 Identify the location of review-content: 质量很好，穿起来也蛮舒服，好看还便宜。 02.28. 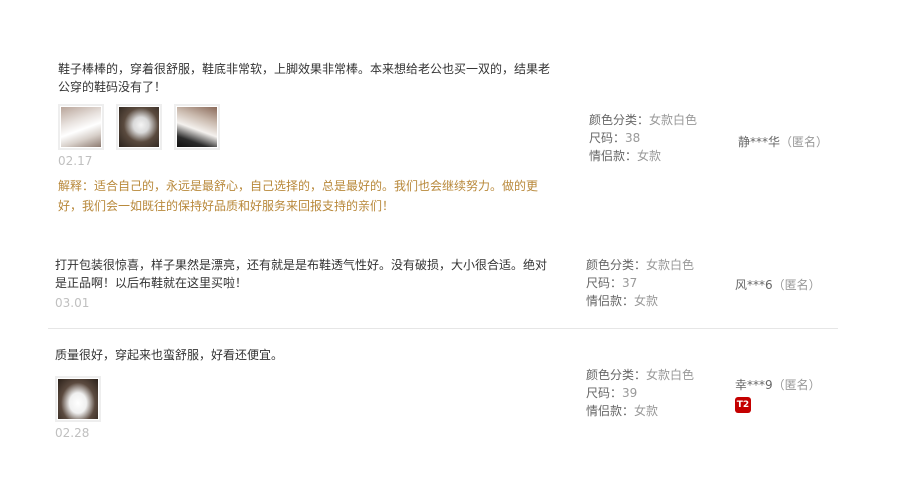
(302, 394).